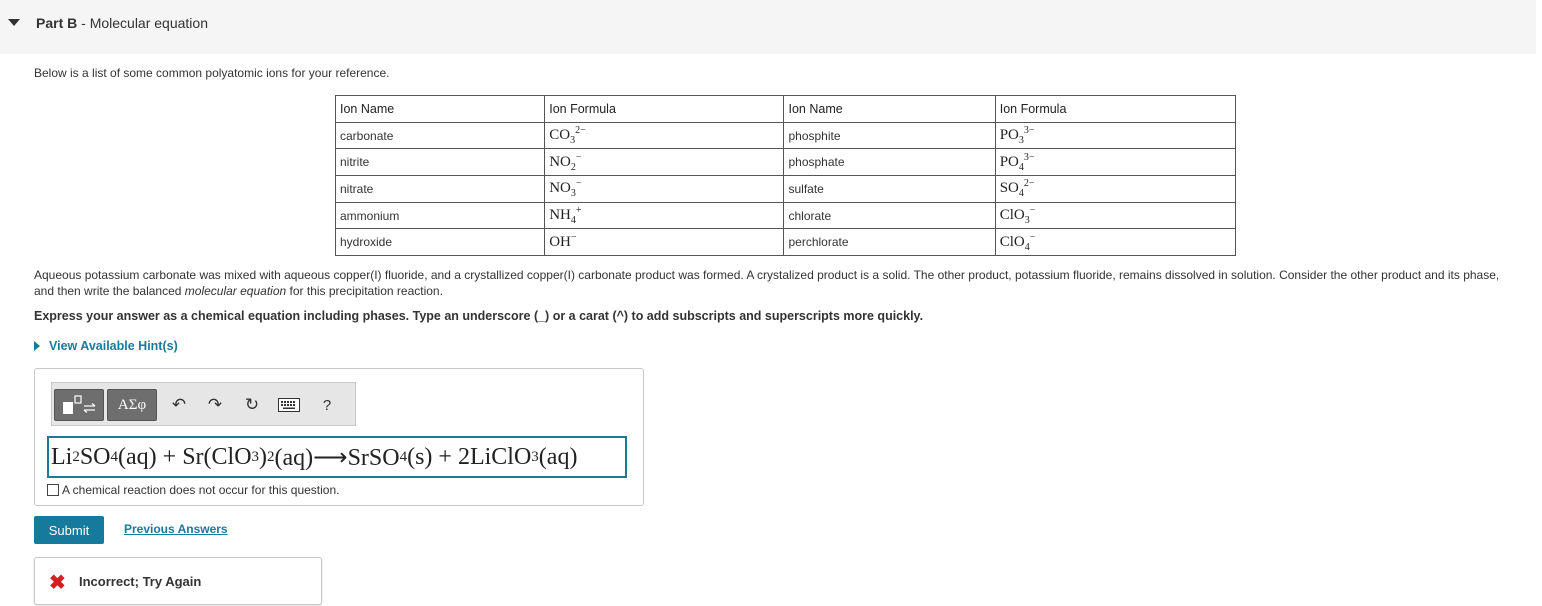 This screenshot has height=606, width=1542. I want to click on incorrect-icon: ✖, so click(57, 583).